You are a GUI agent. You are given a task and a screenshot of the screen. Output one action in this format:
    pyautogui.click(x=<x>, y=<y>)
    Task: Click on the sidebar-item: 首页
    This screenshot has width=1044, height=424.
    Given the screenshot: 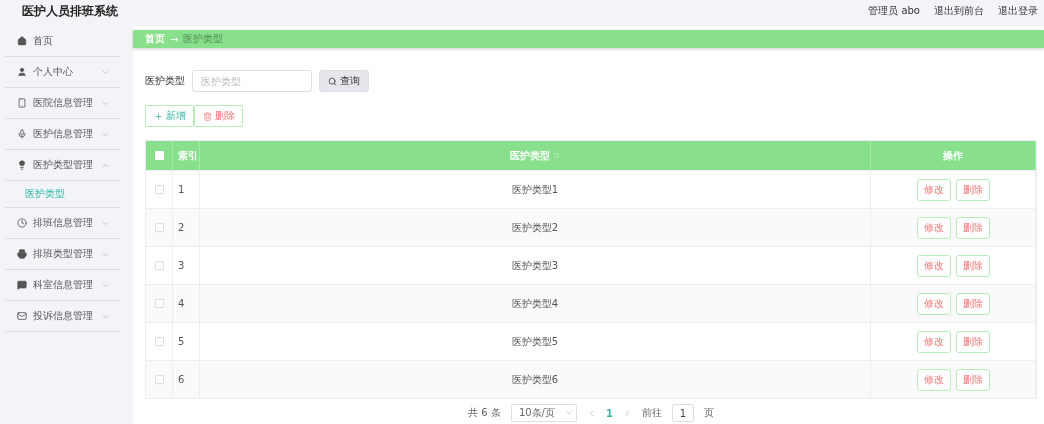 What is the action you would take?
    pyautogui.click(x=62, y=41)
    